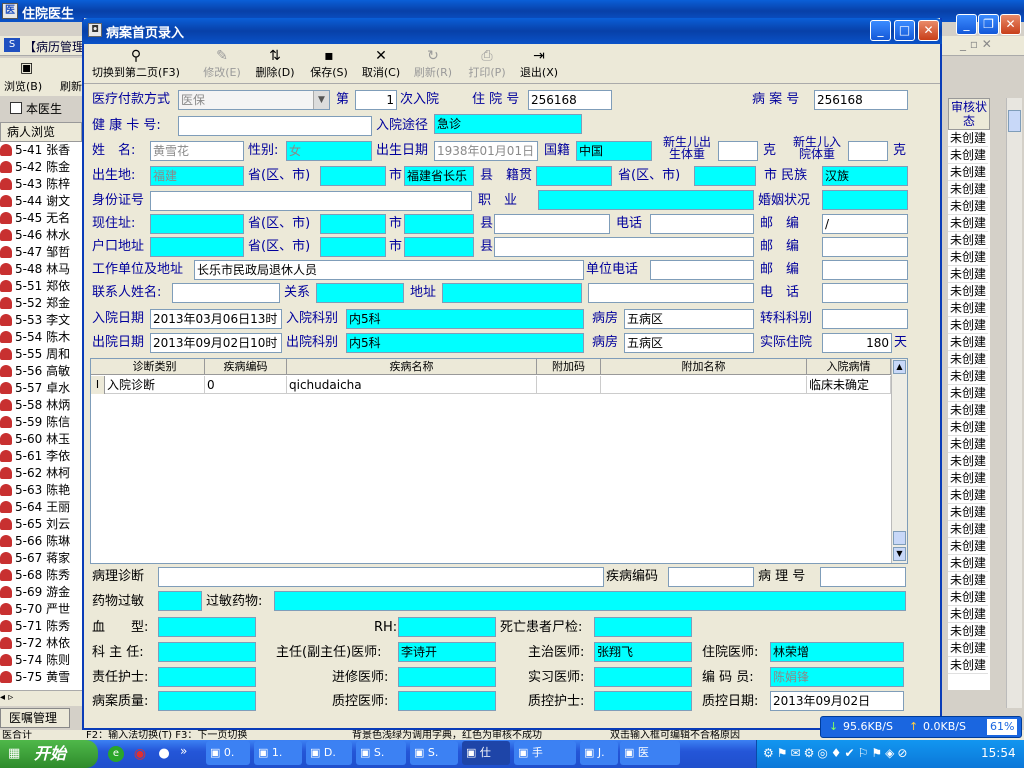 The image size is (1024, 768). I want to click on attending-field: 张翔飞, so click(643, 652).